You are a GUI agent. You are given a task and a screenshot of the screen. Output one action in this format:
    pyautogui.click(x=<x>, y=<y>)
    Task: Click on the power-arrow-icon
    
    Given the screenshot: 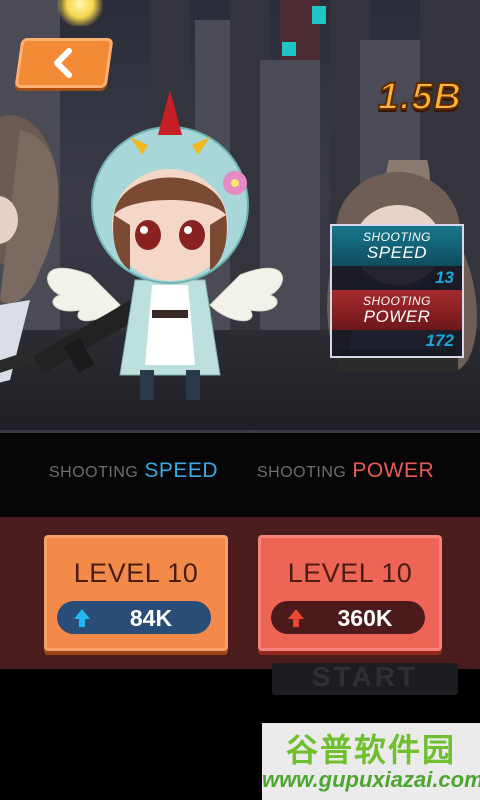 What is the action you would take?
    pyautogui.click(x=296, y=618)
    